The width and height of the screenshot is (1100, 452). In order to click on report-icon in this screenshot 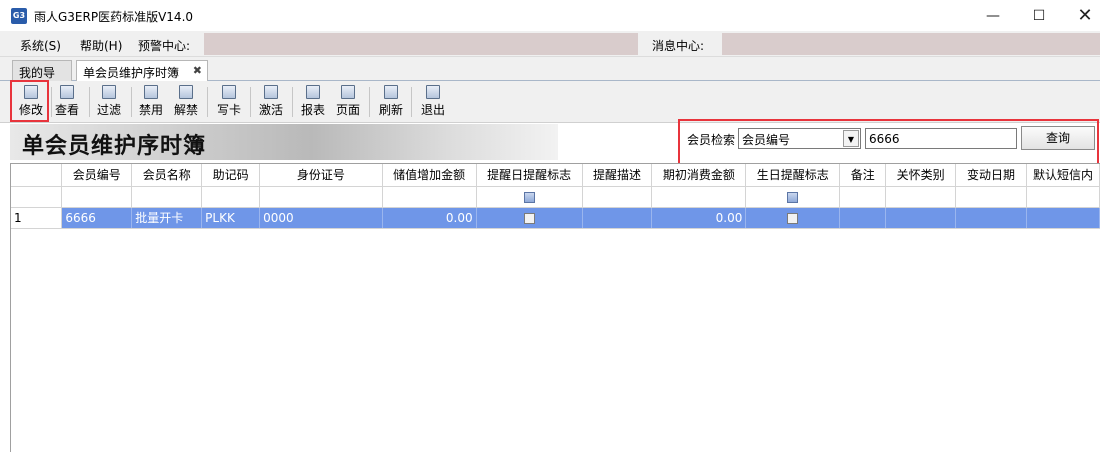, I will do `click(313, 92)`.